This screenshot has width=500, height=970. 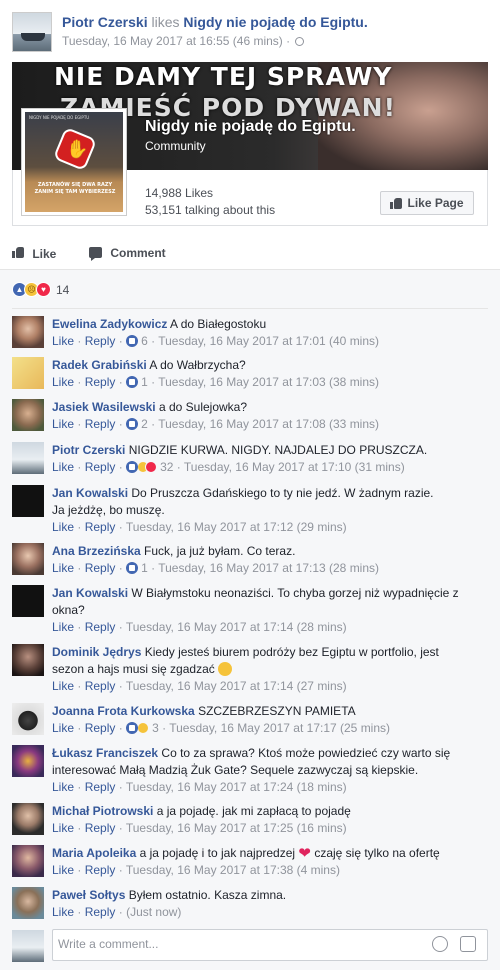 What do you see at coordinates (104, 407) in the screenshot?
I see `commenter-name: Jasiek Wasilewski` at bounding box center [104, 407].